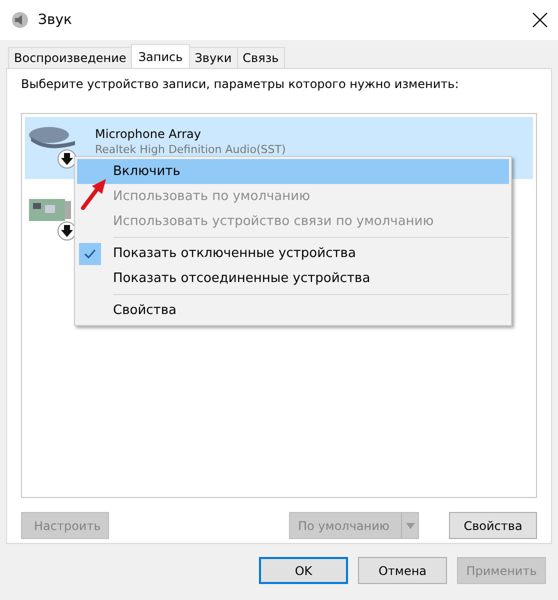  Describe the element at coordinates (240, 84) in the screenshot. I see `instruction-text: Выберите устройство записи, параметры которого нужно изменить:` at that location.